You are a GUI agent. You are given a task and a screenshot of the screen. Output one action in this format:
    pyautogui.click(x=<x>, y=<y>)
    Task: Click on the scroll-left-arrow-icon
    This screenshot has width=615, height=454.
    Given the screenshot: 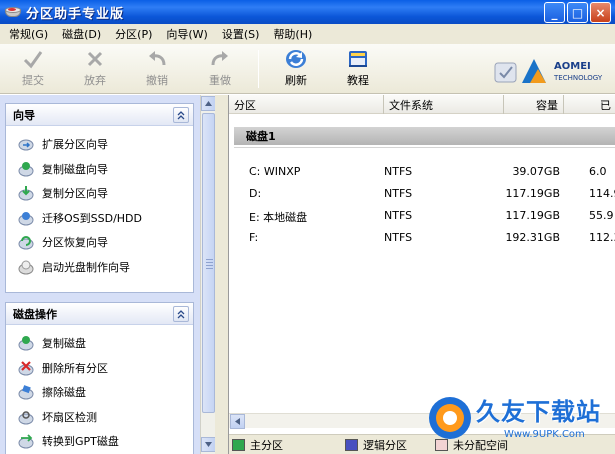 What is the action you would take?
    pyautogui.click(x=237, y=421)
    